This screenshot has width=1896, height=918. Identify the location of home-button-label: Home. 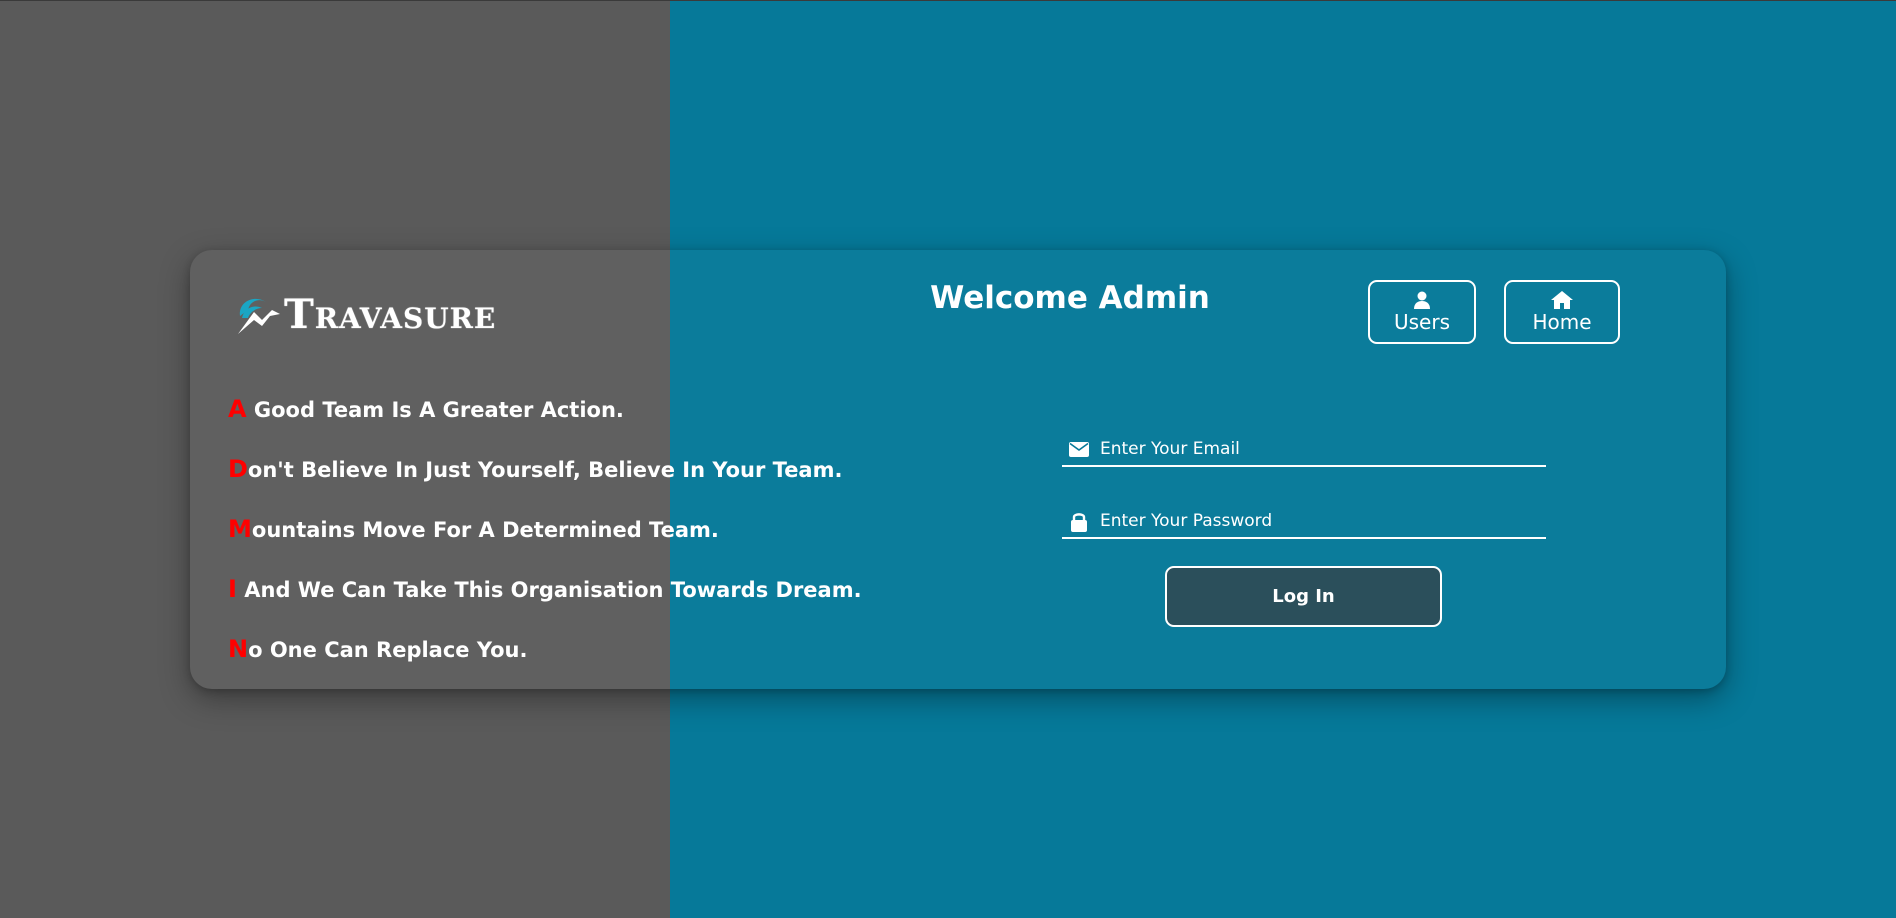
(1562, 322).